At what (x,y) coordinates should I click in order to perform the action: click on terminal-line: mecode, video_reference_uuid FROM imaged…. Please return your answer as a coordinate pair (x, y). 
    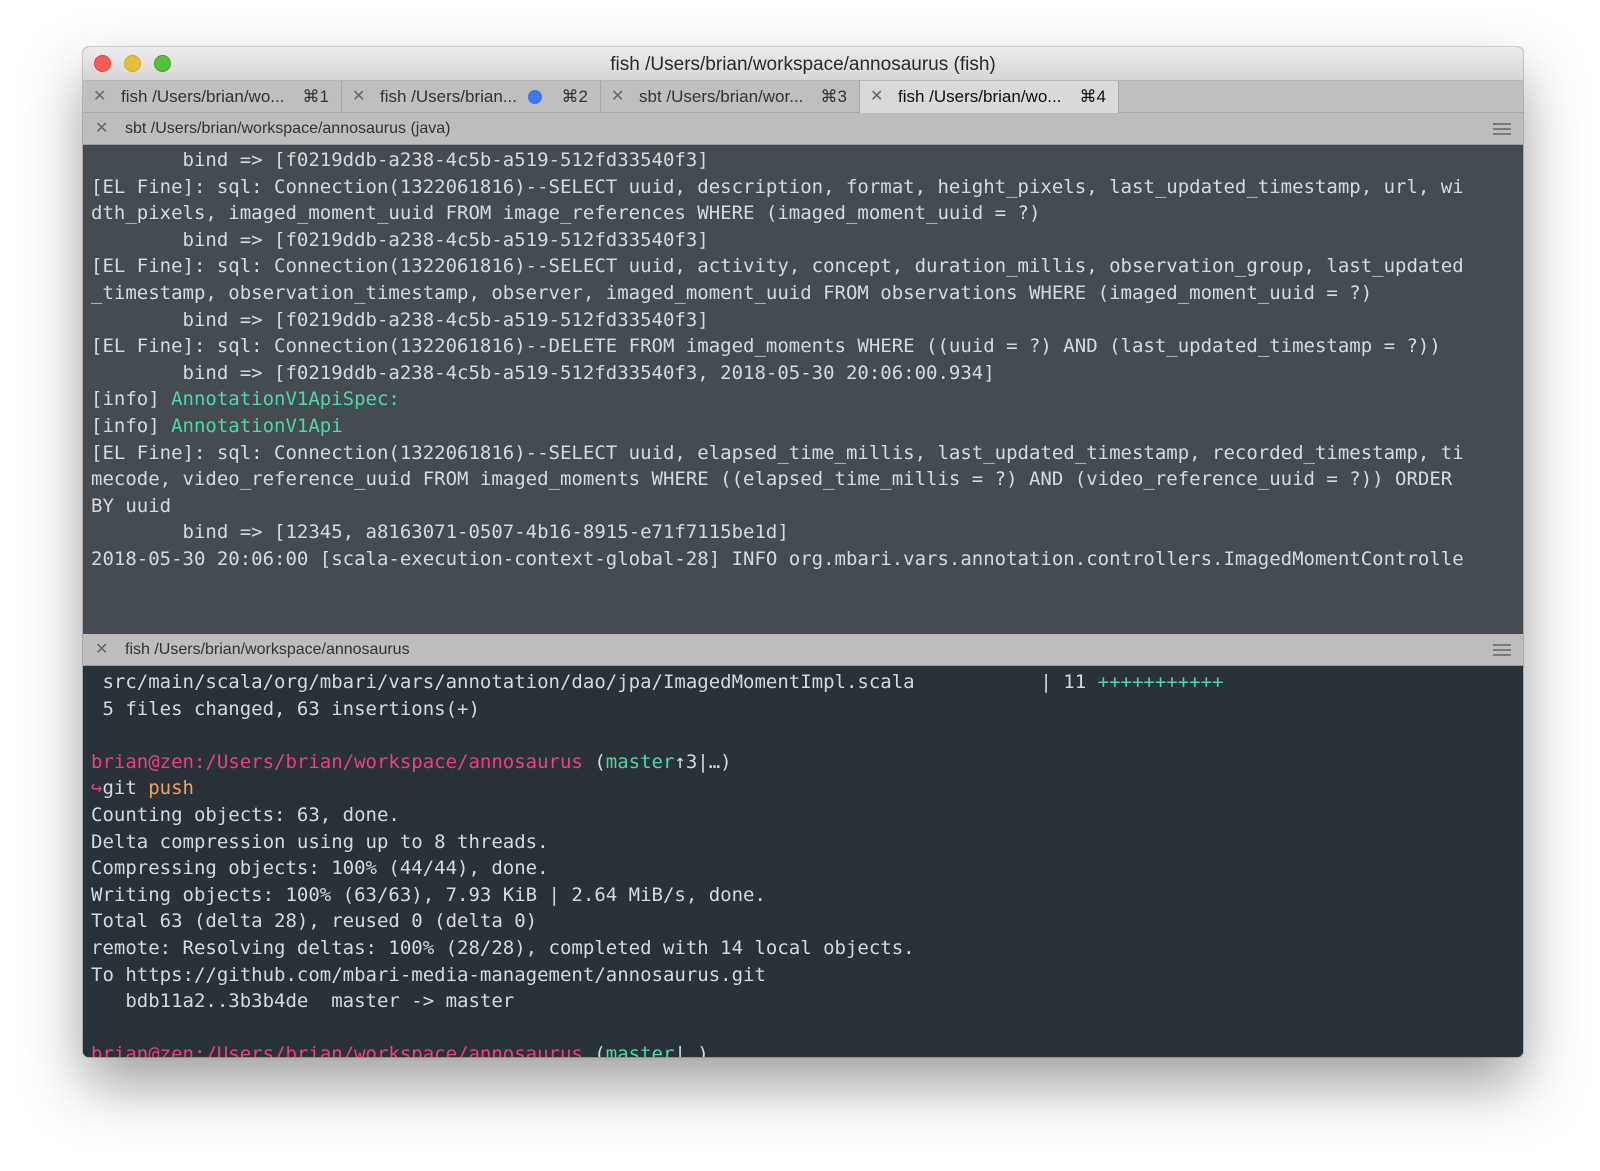
    Looking at the image, I should click on (772, 479).